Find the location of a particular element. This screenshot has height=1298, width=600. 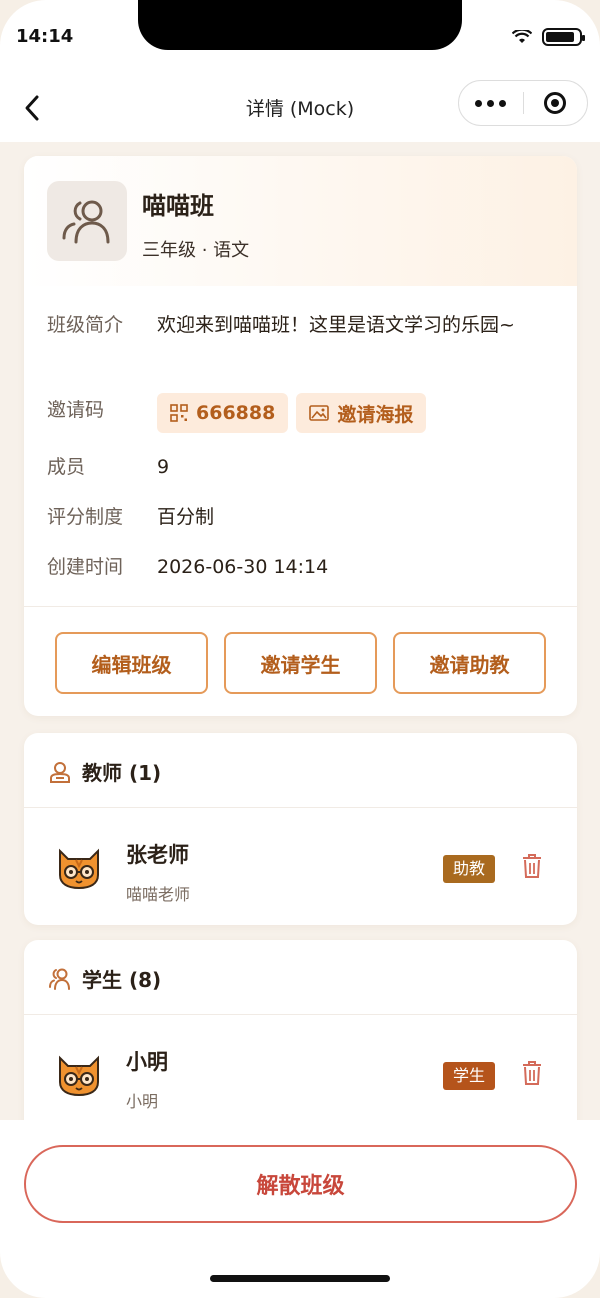

role-badge-assistant: 助教 is located at coordinates (468, 869).